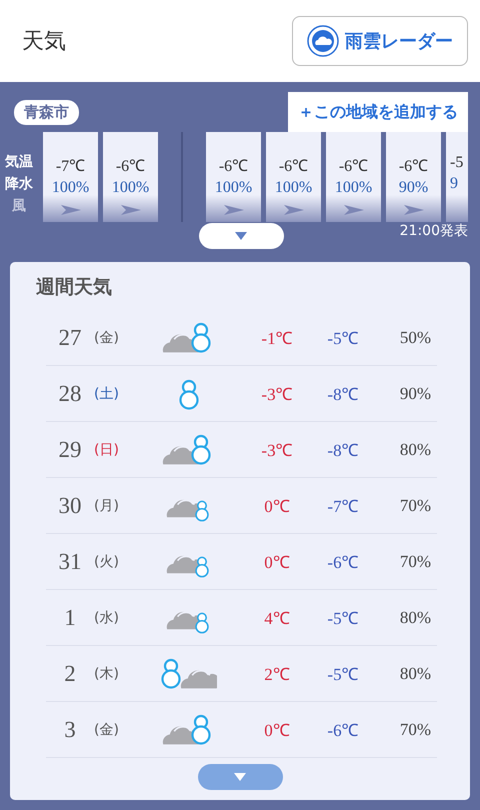 This screenshot has width=480, height=810. What do you see at coordinates (323, 41) in the screenshot?
I see `cloud-icon` at bounding box center [323, 41].